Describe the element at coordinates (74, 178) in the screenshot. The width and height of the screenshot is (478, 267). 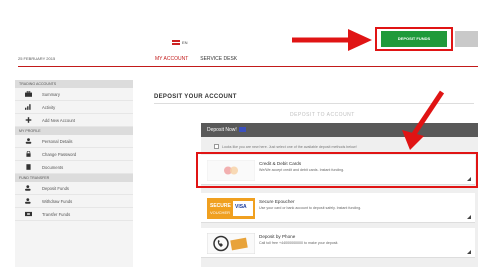
I see `sidebar-section-title: FUND TRANSFER` at that location.